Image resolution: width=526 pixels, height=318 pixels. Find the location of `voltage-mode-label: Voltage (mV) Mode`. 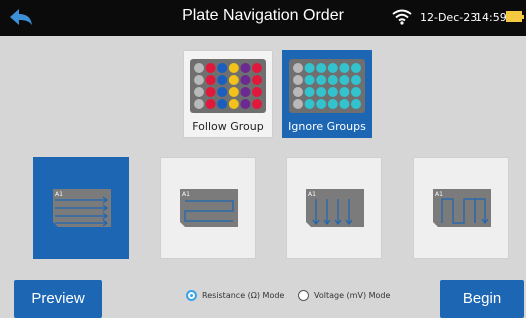

voltage-mode-label: Voltage (mV) Mode is located at coordinates (352, 295).